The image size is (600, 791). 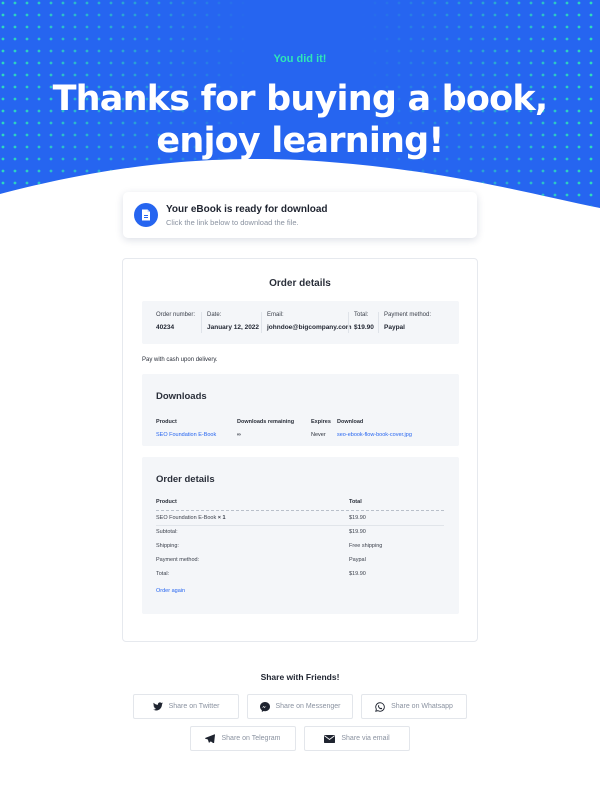 What do you see at coordinates (178, 560) in the screenshot?
I see `payment-label: Payment method:` at bounding box center [178, 560].